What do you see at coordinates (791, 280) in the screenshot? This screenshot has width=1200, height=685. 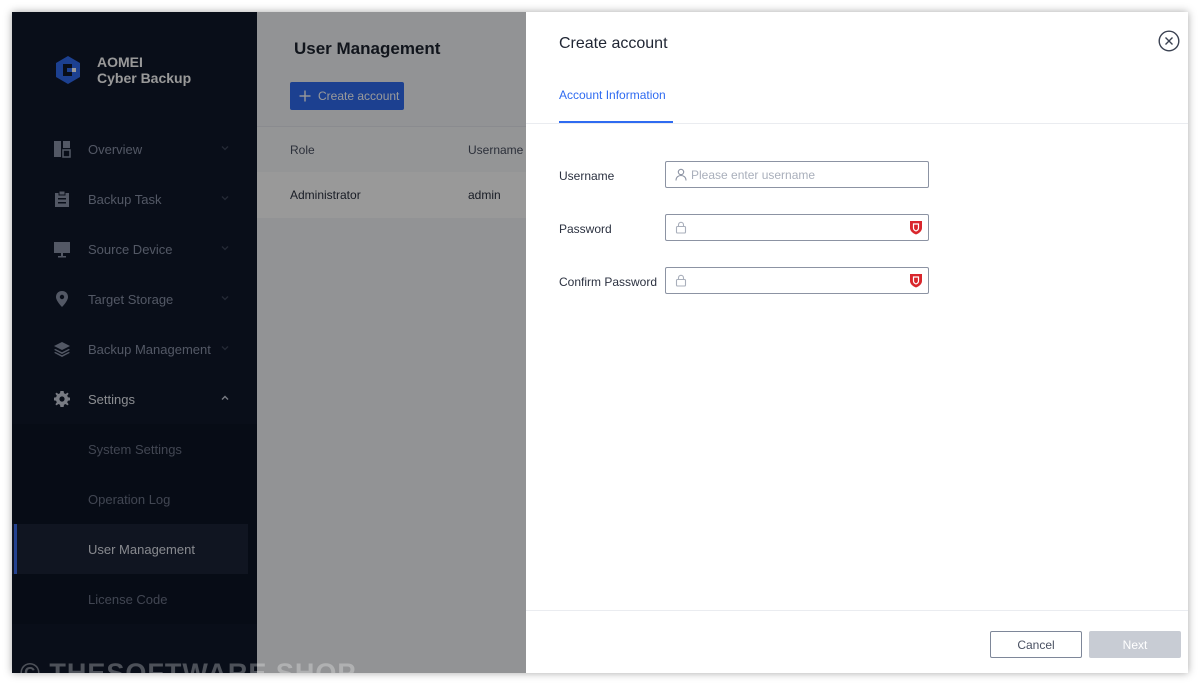 I see `confirm-password-input` at bounding box center [791, 280].